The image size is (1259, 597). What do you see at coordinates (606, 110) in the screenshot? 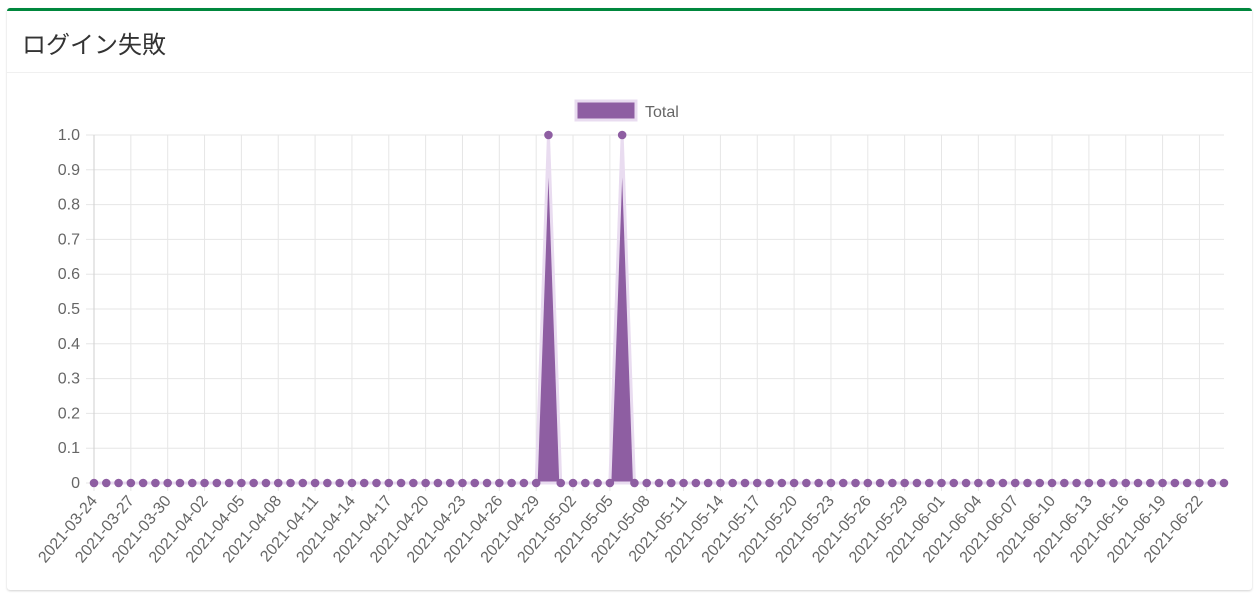
I see `legend-swatch-total` at bounding box center [606, 110].